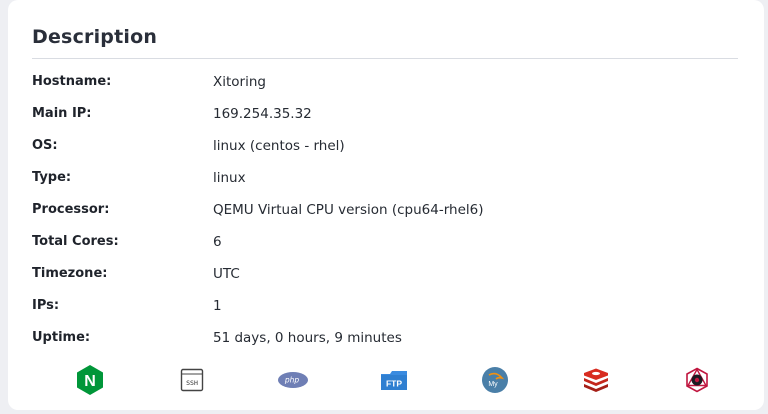  What do you see at coordinates (95, 37) in the screenshot?
I see `section-title: Description` at bounding box center [95, 37].